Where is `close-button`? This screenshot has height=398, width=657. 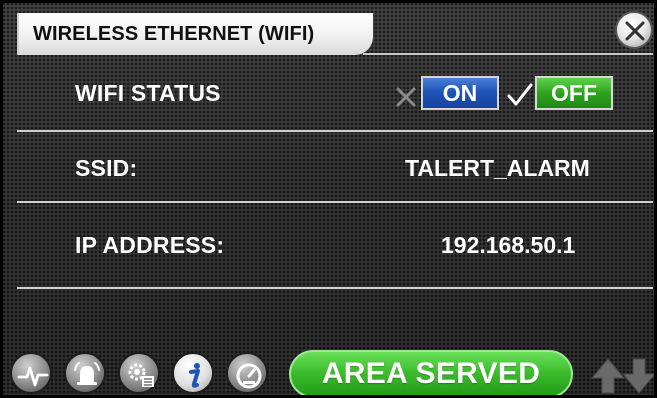
close-button is located at coordinates (634, 30).